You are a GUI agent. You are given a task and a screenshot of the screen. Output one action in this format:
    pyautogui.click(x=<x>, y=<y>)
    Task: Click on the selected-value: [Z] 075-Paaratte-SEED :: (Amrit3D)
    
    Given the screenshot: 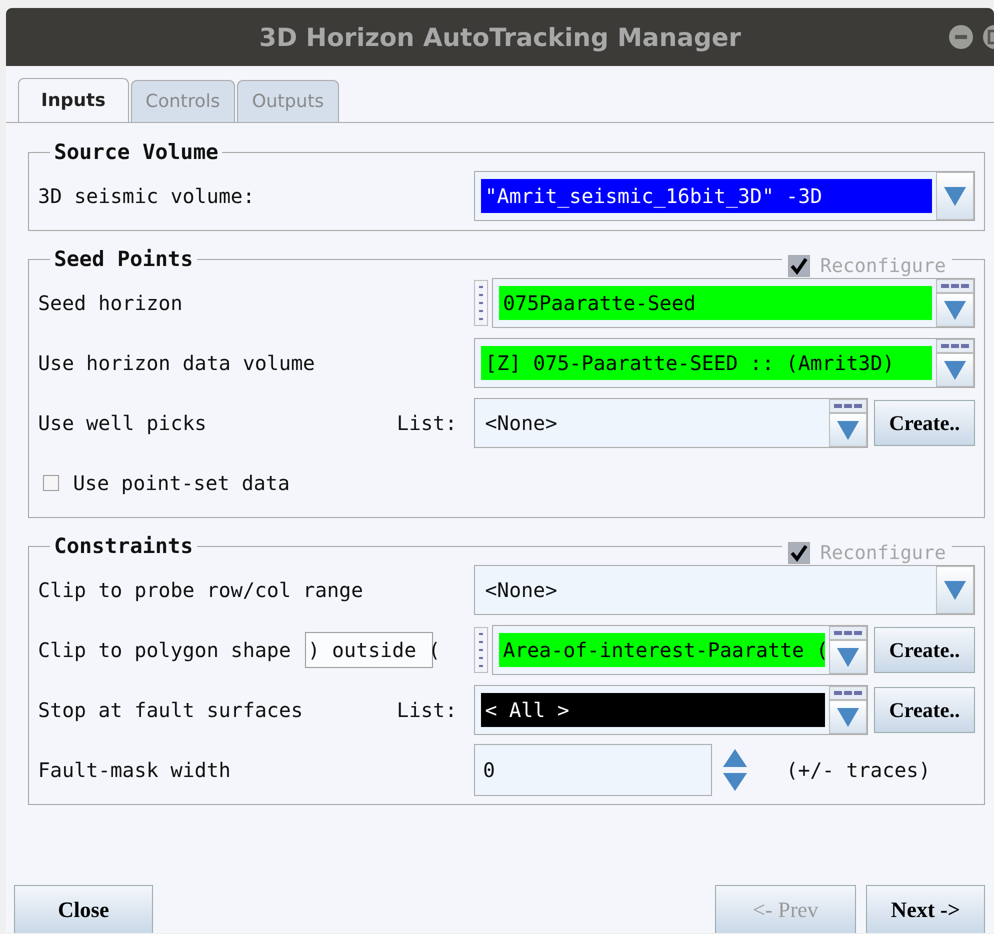 What is the action you would take?
    pyautogui.click(x=706, y=363)
    